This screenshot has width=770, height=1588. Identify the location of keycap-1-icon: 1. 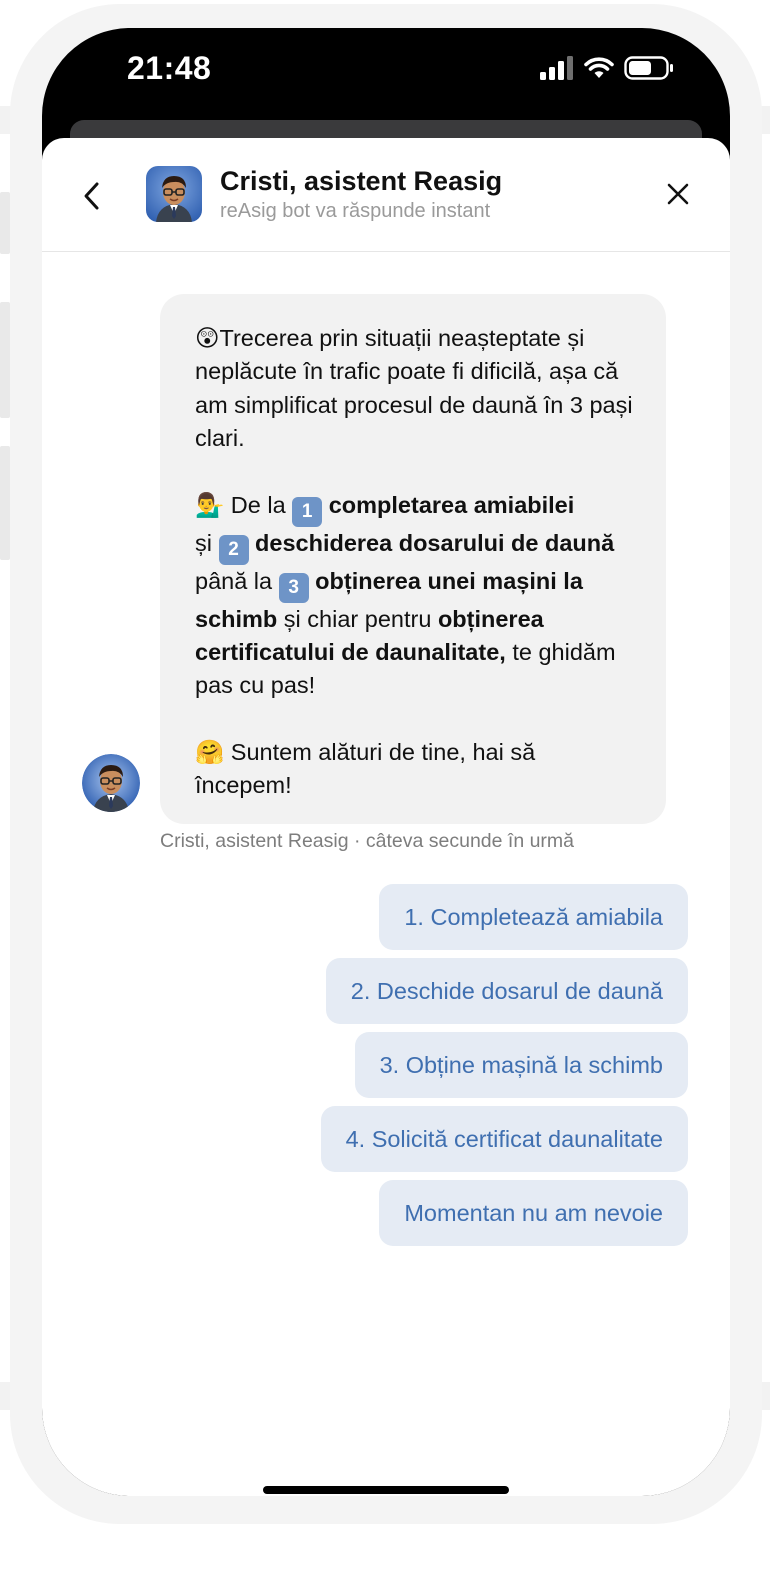
(307, 511).